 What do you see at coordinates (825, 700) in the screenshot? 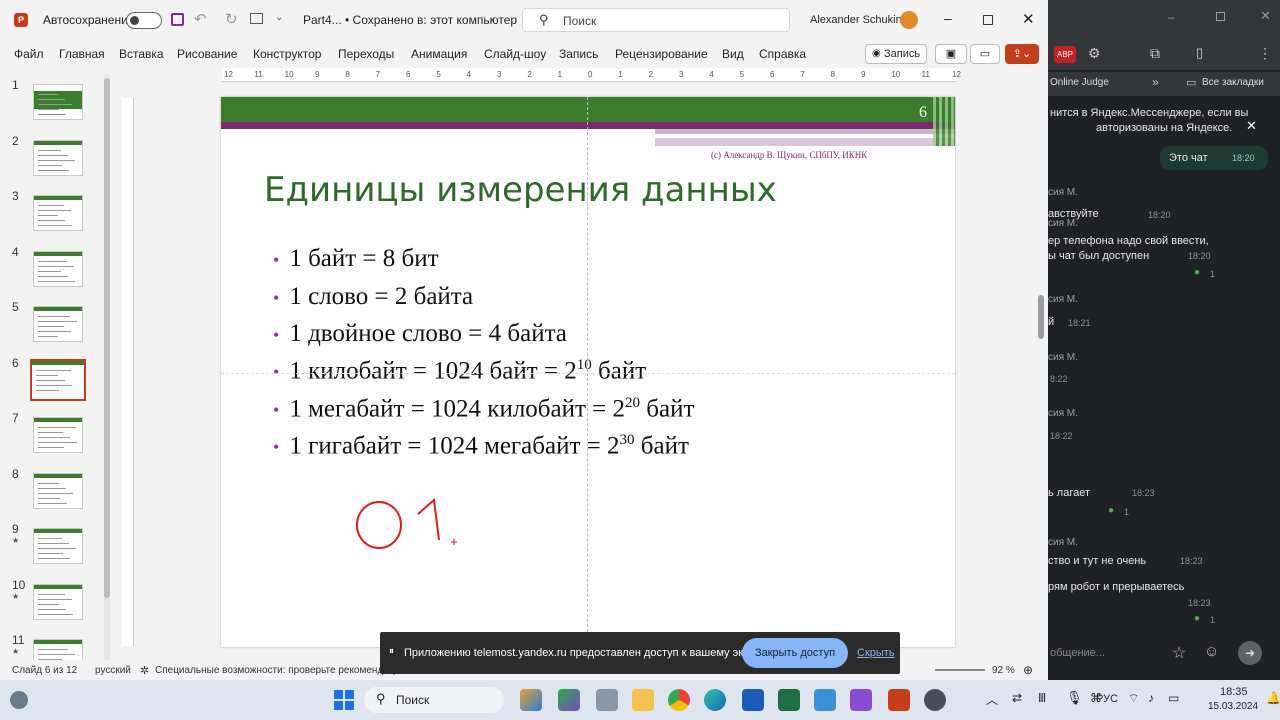
I see `notepad-icon` at bounding box center [825, 700].